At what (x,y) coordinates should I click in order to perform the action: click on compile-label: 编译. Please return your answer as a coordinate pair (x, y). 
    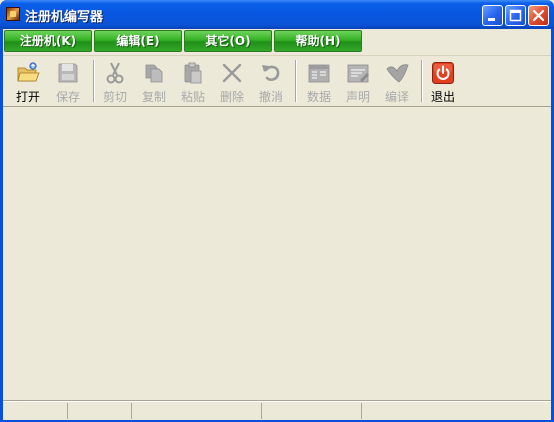
    Looking at the image, I should click on (396, 97).